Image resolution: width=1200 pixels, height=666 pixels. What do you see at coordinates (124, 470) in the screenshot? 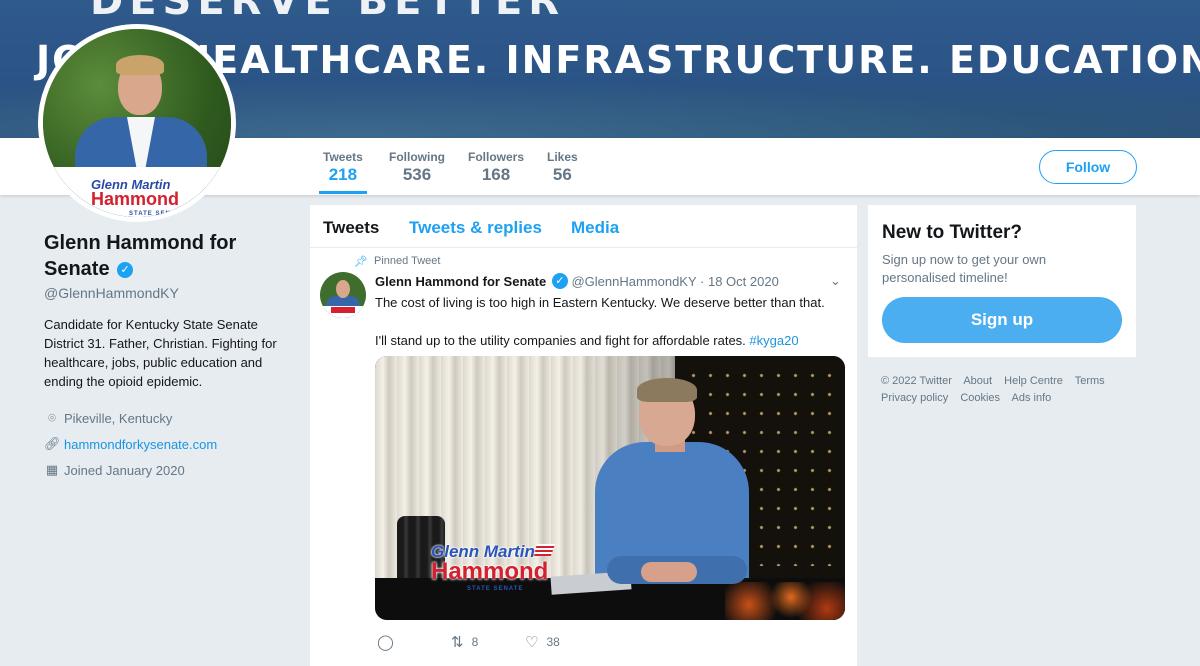
I see `joined-text: Joined January 2020` at bounding box center [124, 470].